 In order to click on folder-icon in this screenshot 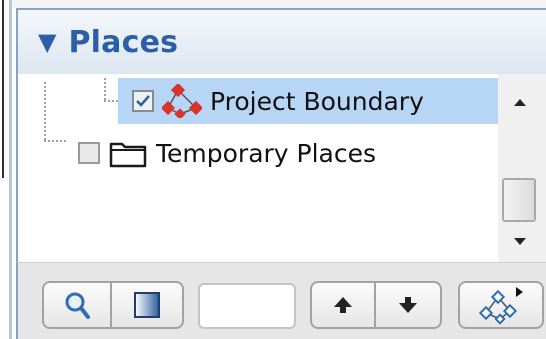, I will do `click(128, 155)`.